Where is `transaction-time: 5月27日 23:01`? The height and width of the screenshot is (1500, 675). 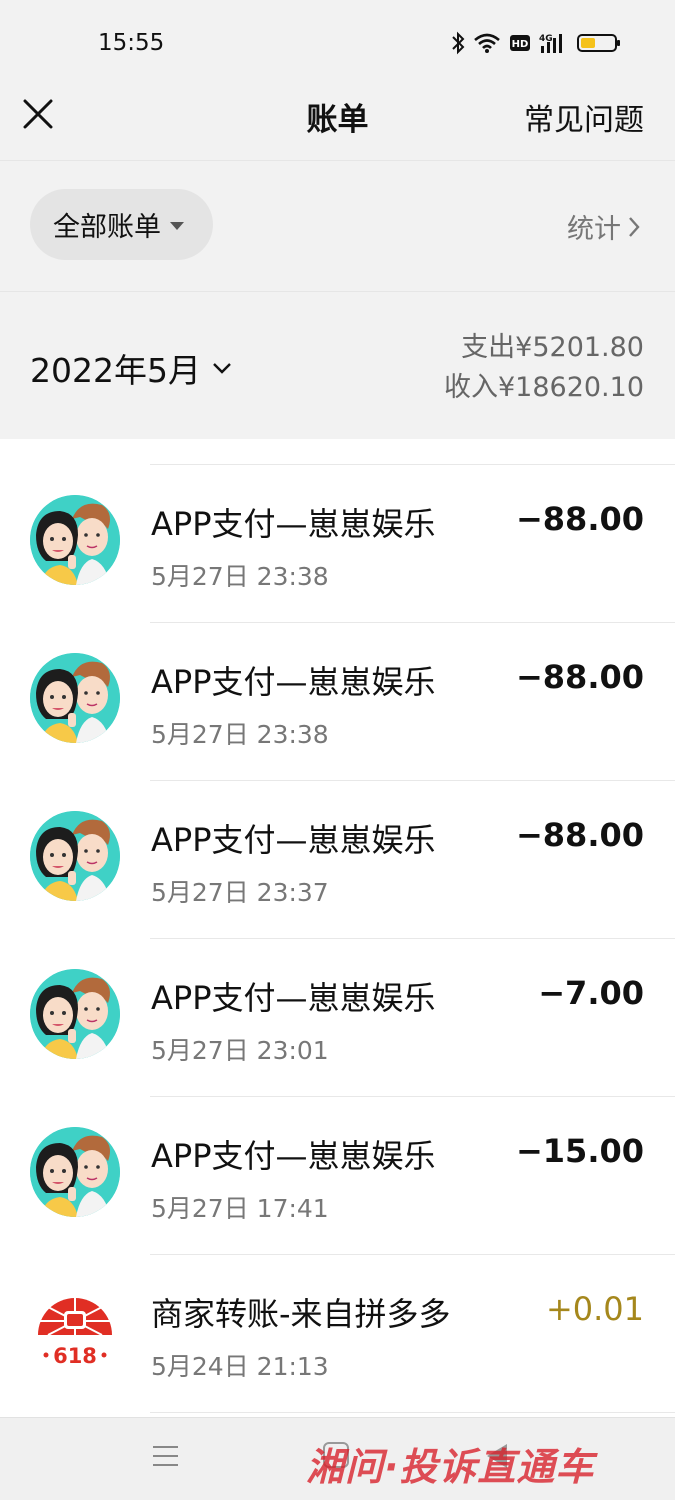
transaction-time: 5月27日 23:01 is located at coordinates (240, 1050).